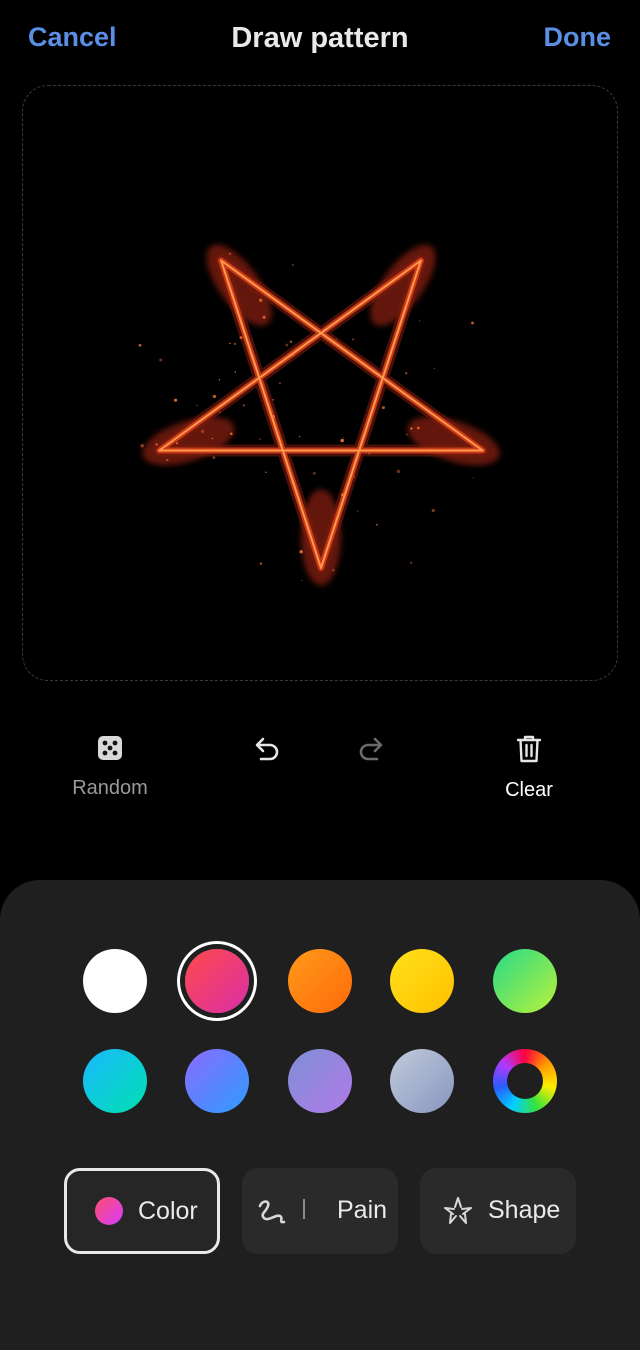 This screenshot has width=640, height=1350. I want to click on brush-stroke-icon, so click(272, 1212).